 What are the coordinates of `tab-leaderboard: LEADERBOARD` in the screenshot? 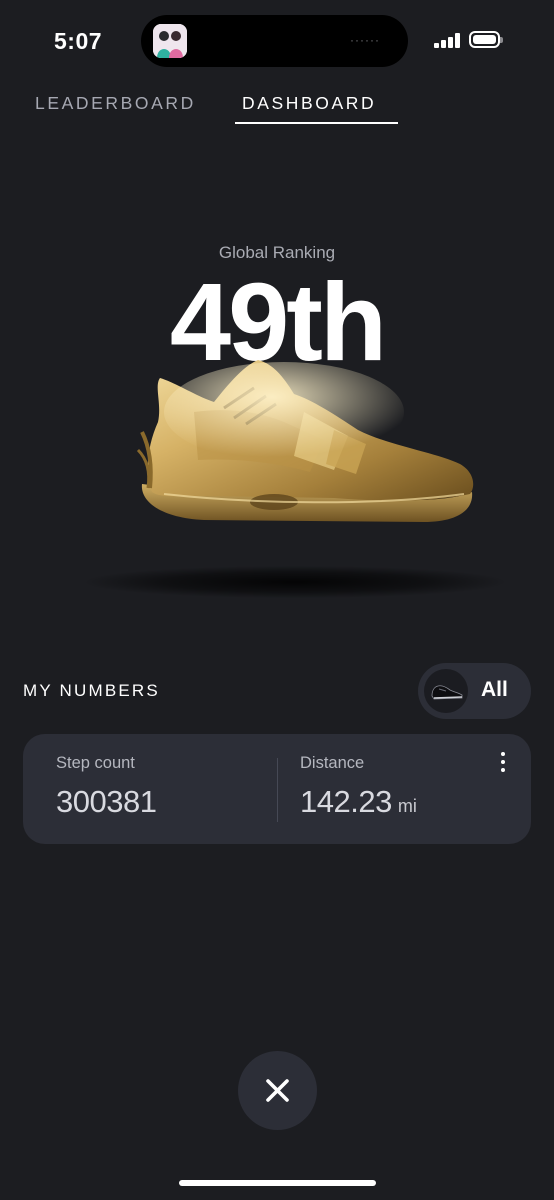 It's located at (115, 103).